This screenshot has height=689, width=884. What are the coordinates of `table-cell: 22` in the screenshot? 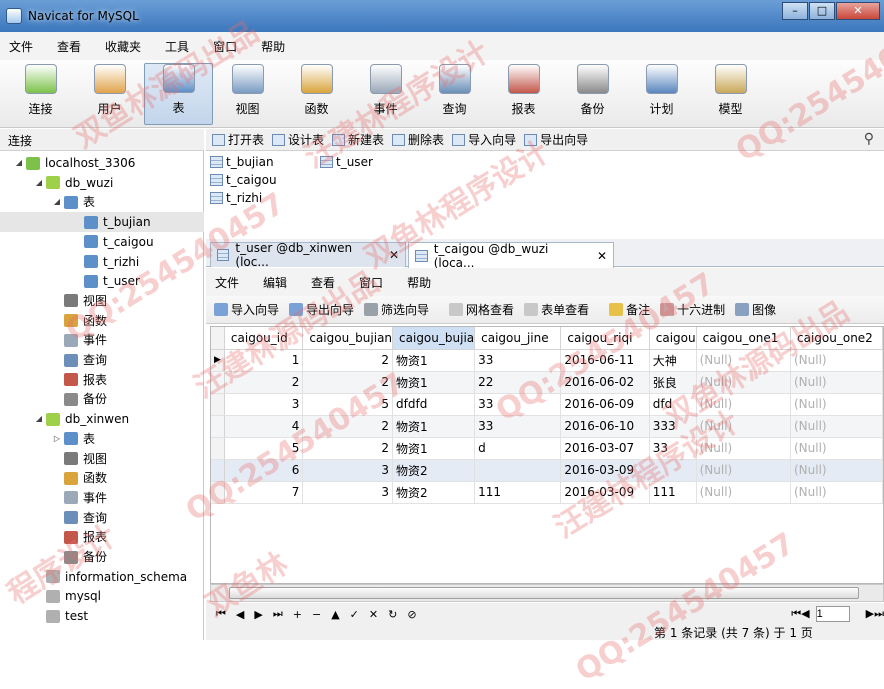 It's located at (518, 382).